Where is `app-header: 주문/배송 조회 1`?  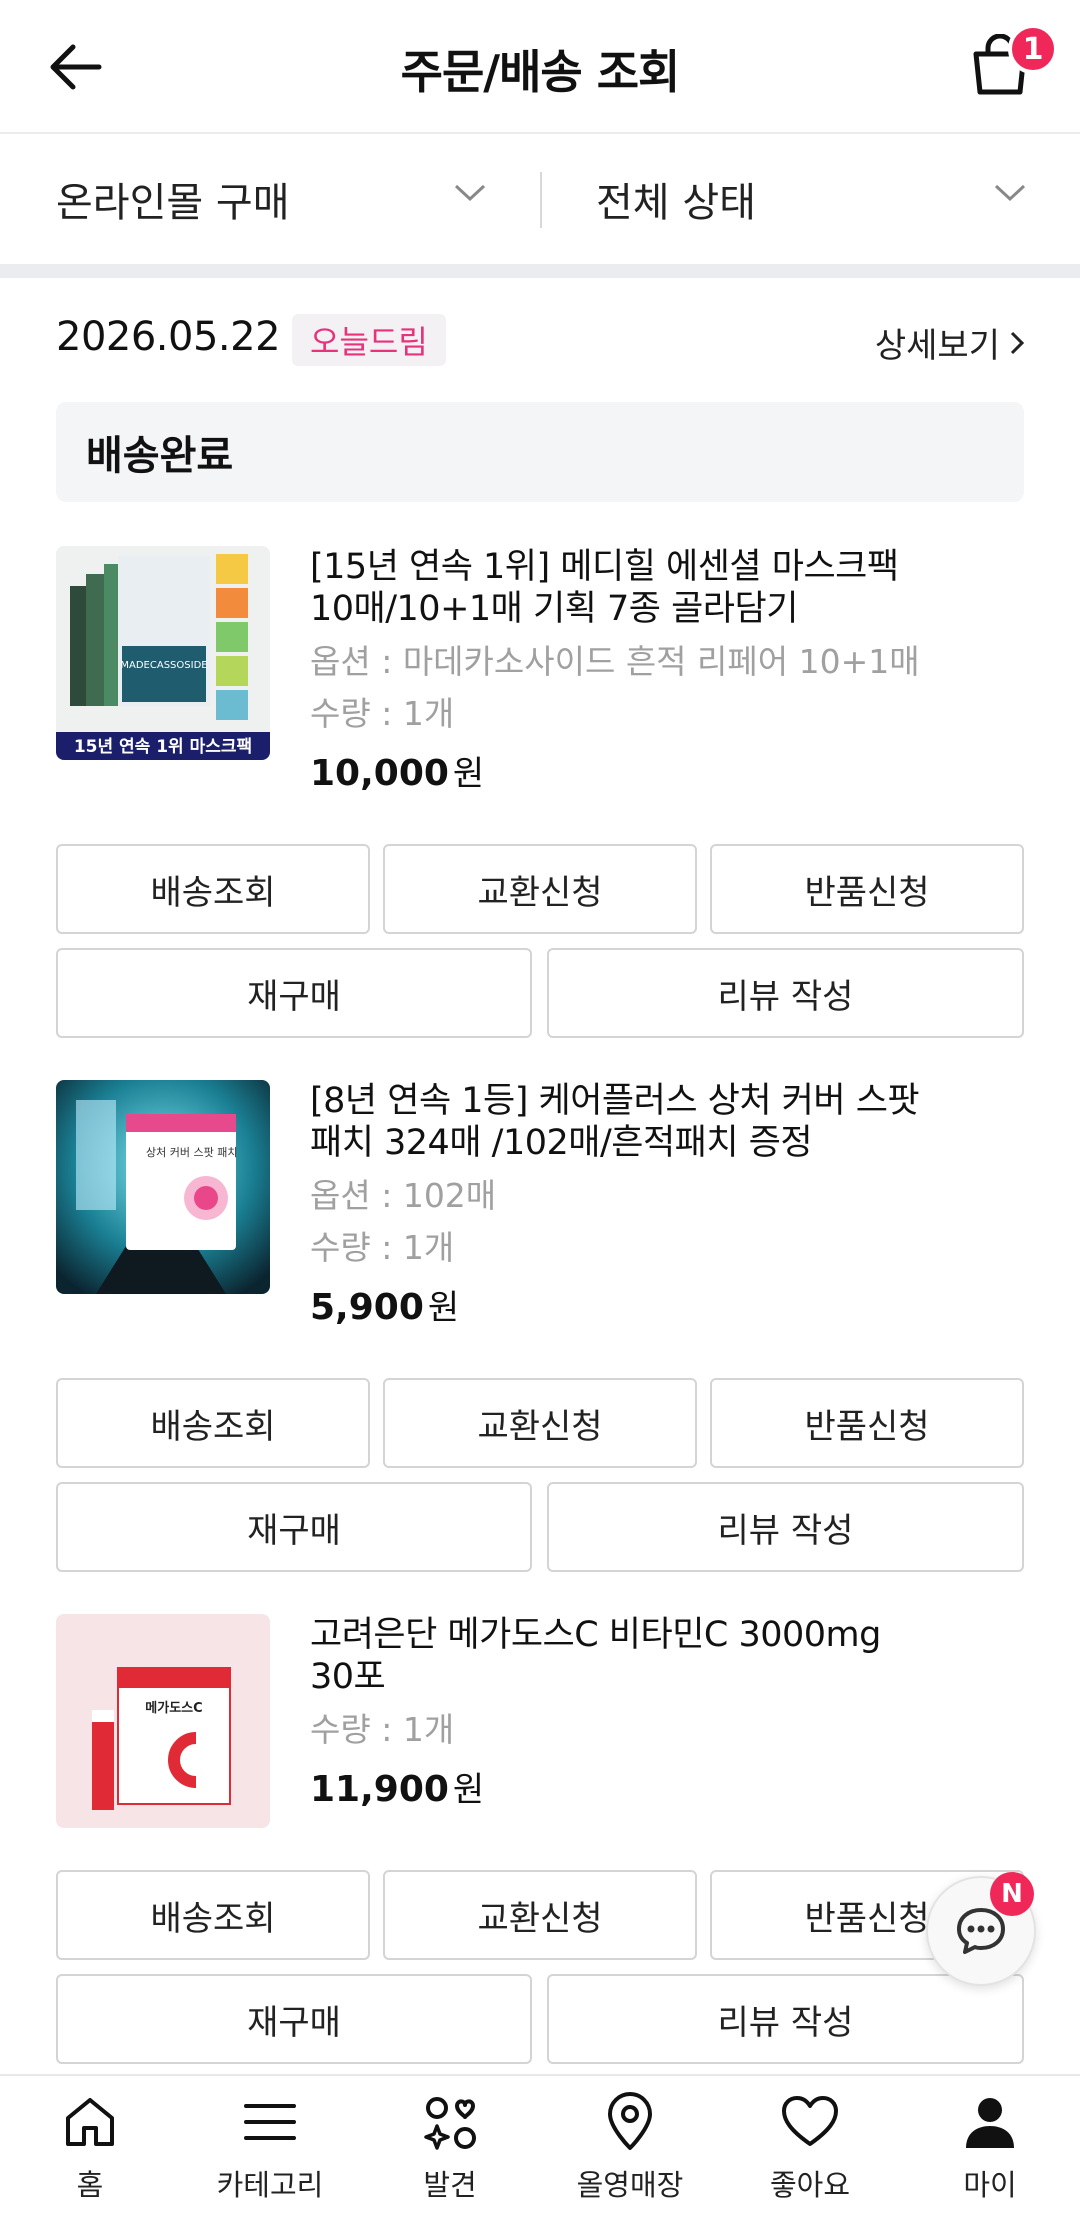 app-header: 주문/배송 조회 1 is located at coordinates (540, 67).